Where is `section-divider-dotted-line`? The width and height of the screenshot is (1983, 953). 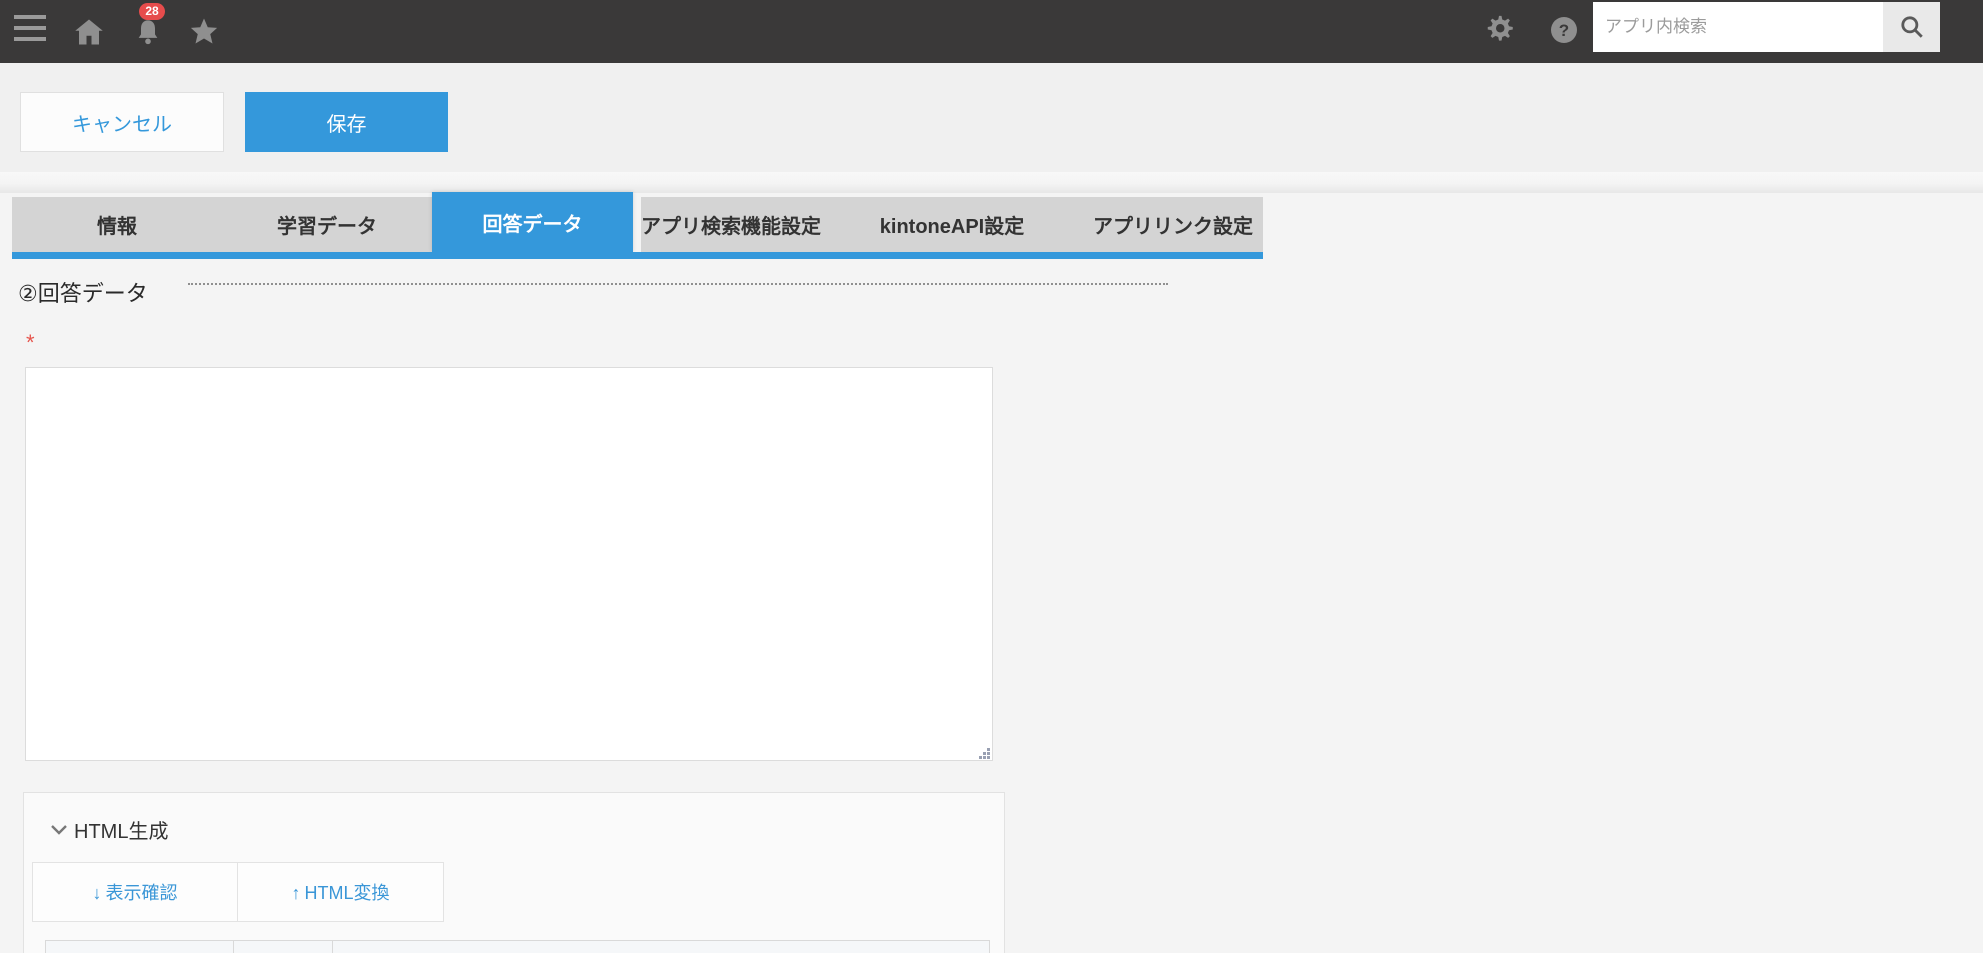
section-divider-dotted-line is located at coordinates (678, 284).